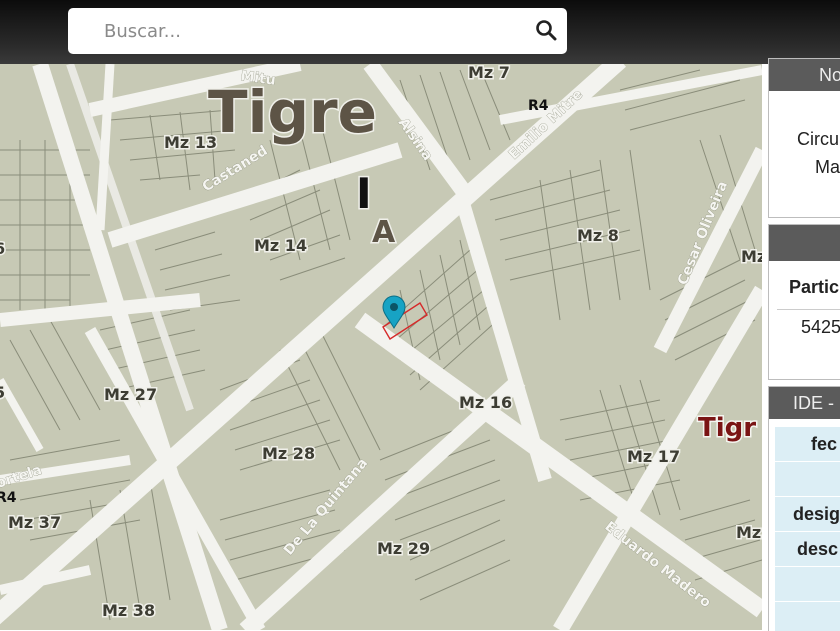  What do you see at coordinates (816, 514) in the screenshot?
I see `field-label: desig` at bounding box center [816, 514].